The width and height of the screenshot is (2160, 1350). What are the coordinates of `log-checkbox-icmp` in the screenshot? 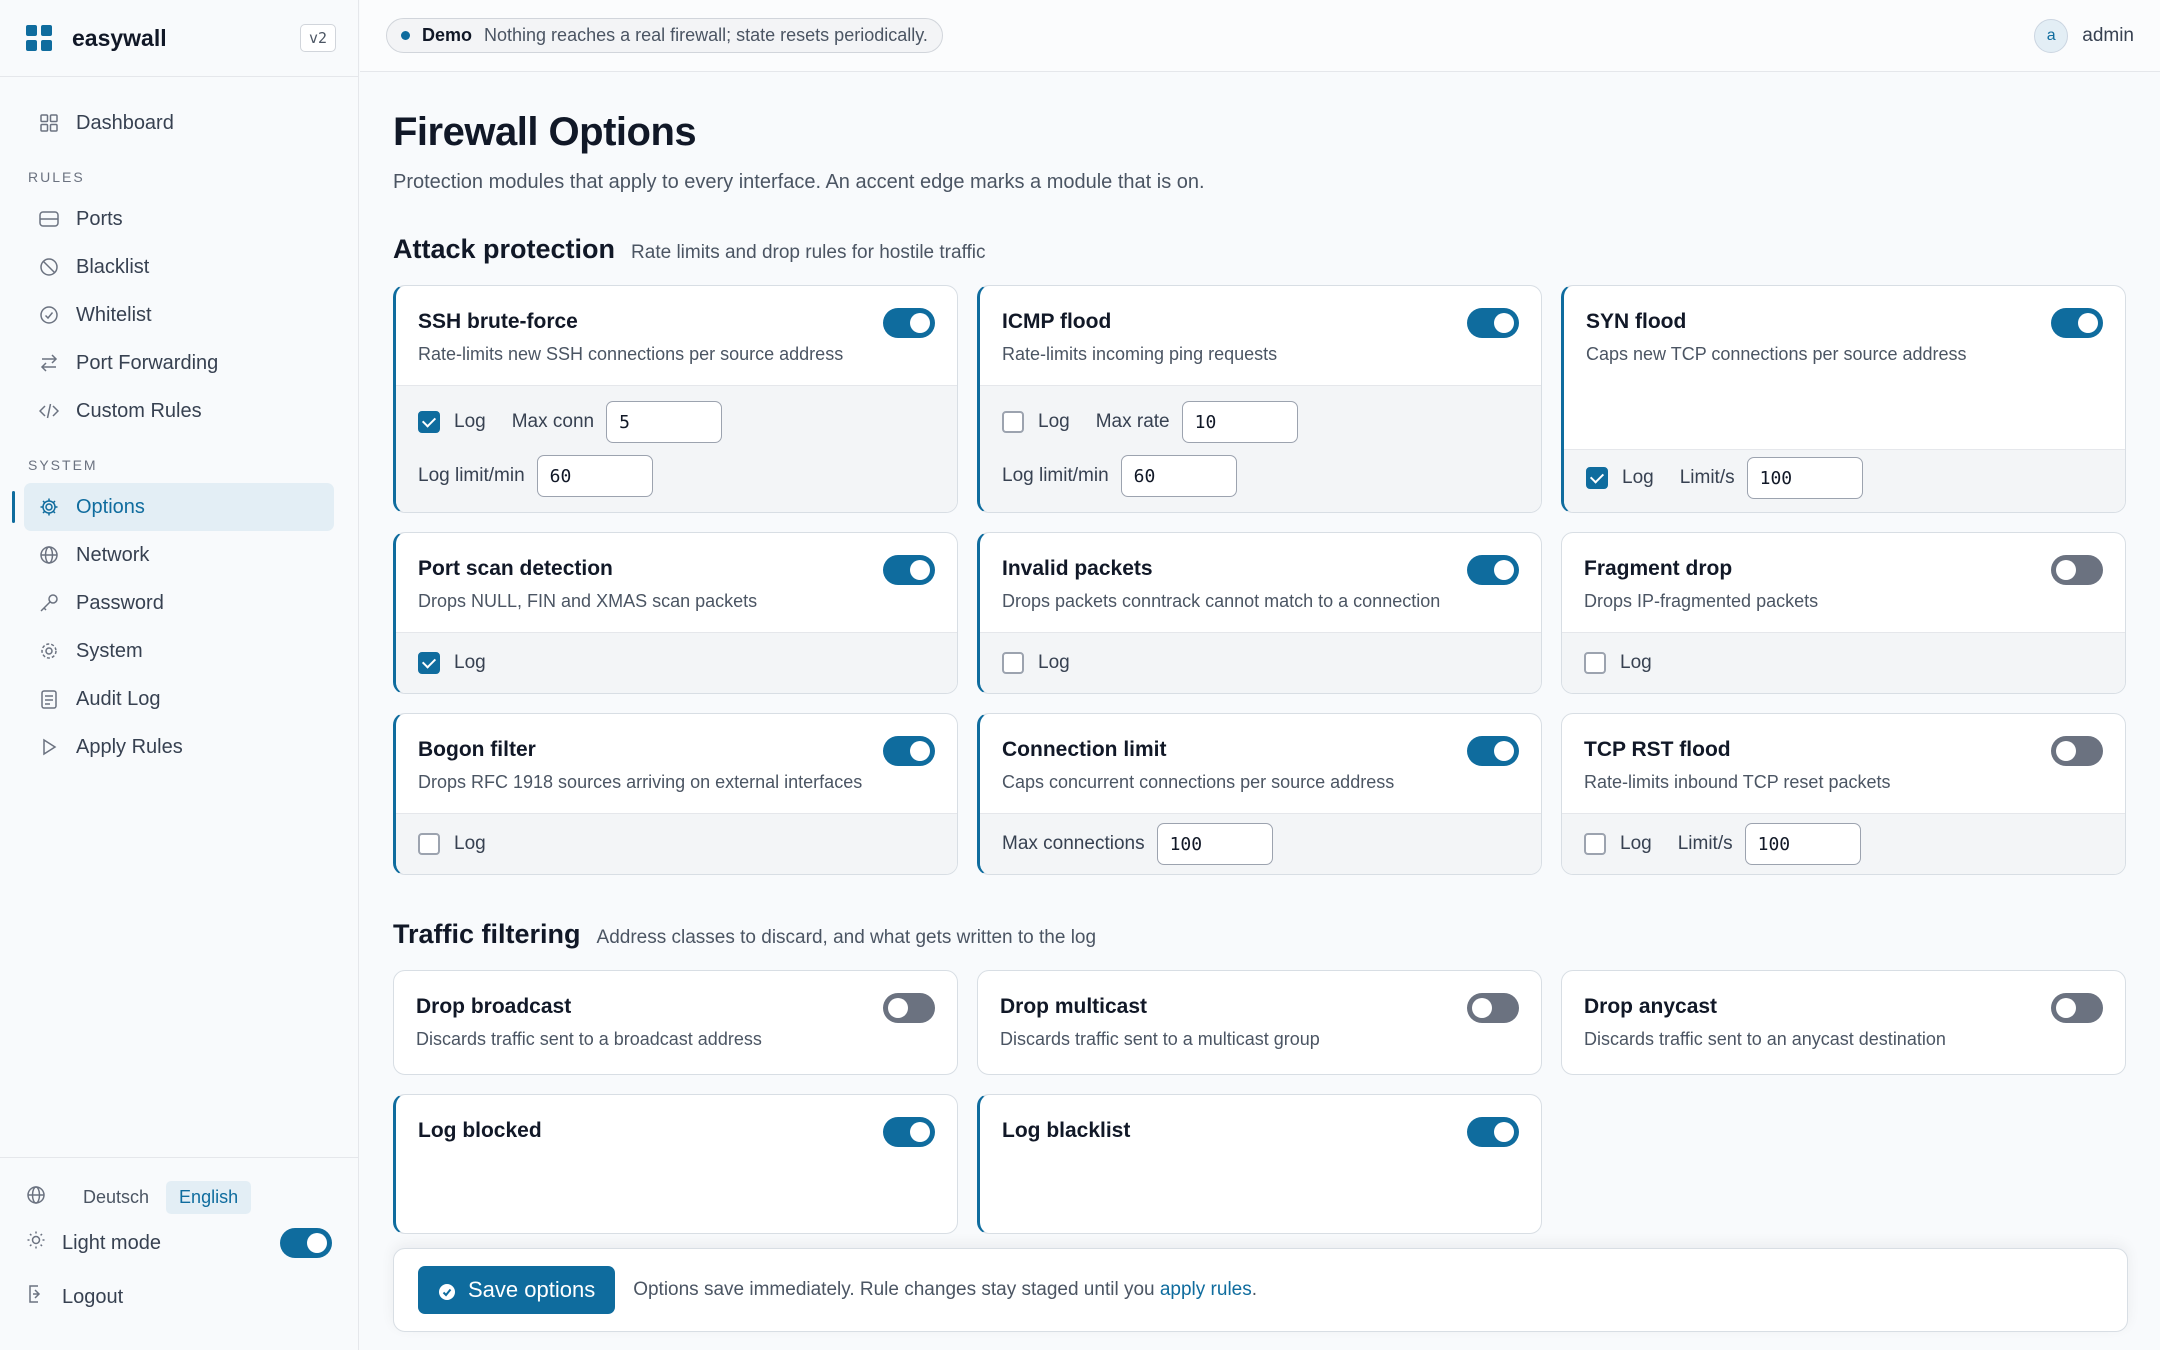 It's located at (1013, 422).